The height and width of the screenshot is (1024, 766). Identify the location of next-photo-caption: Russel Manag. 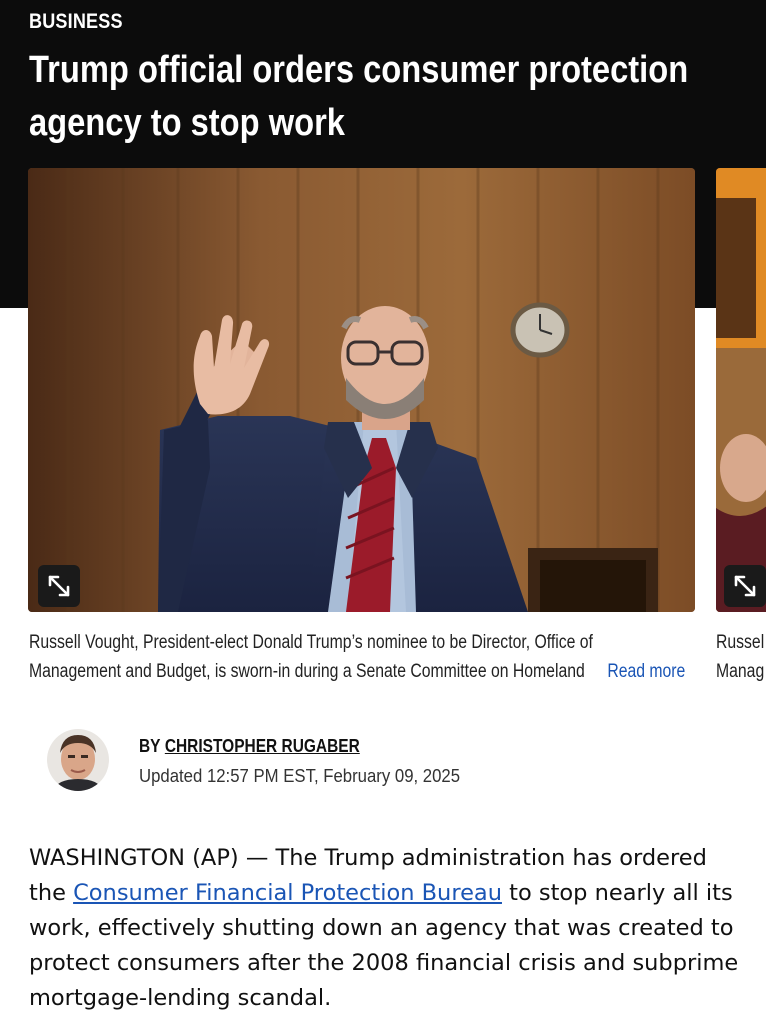
(741, 657).